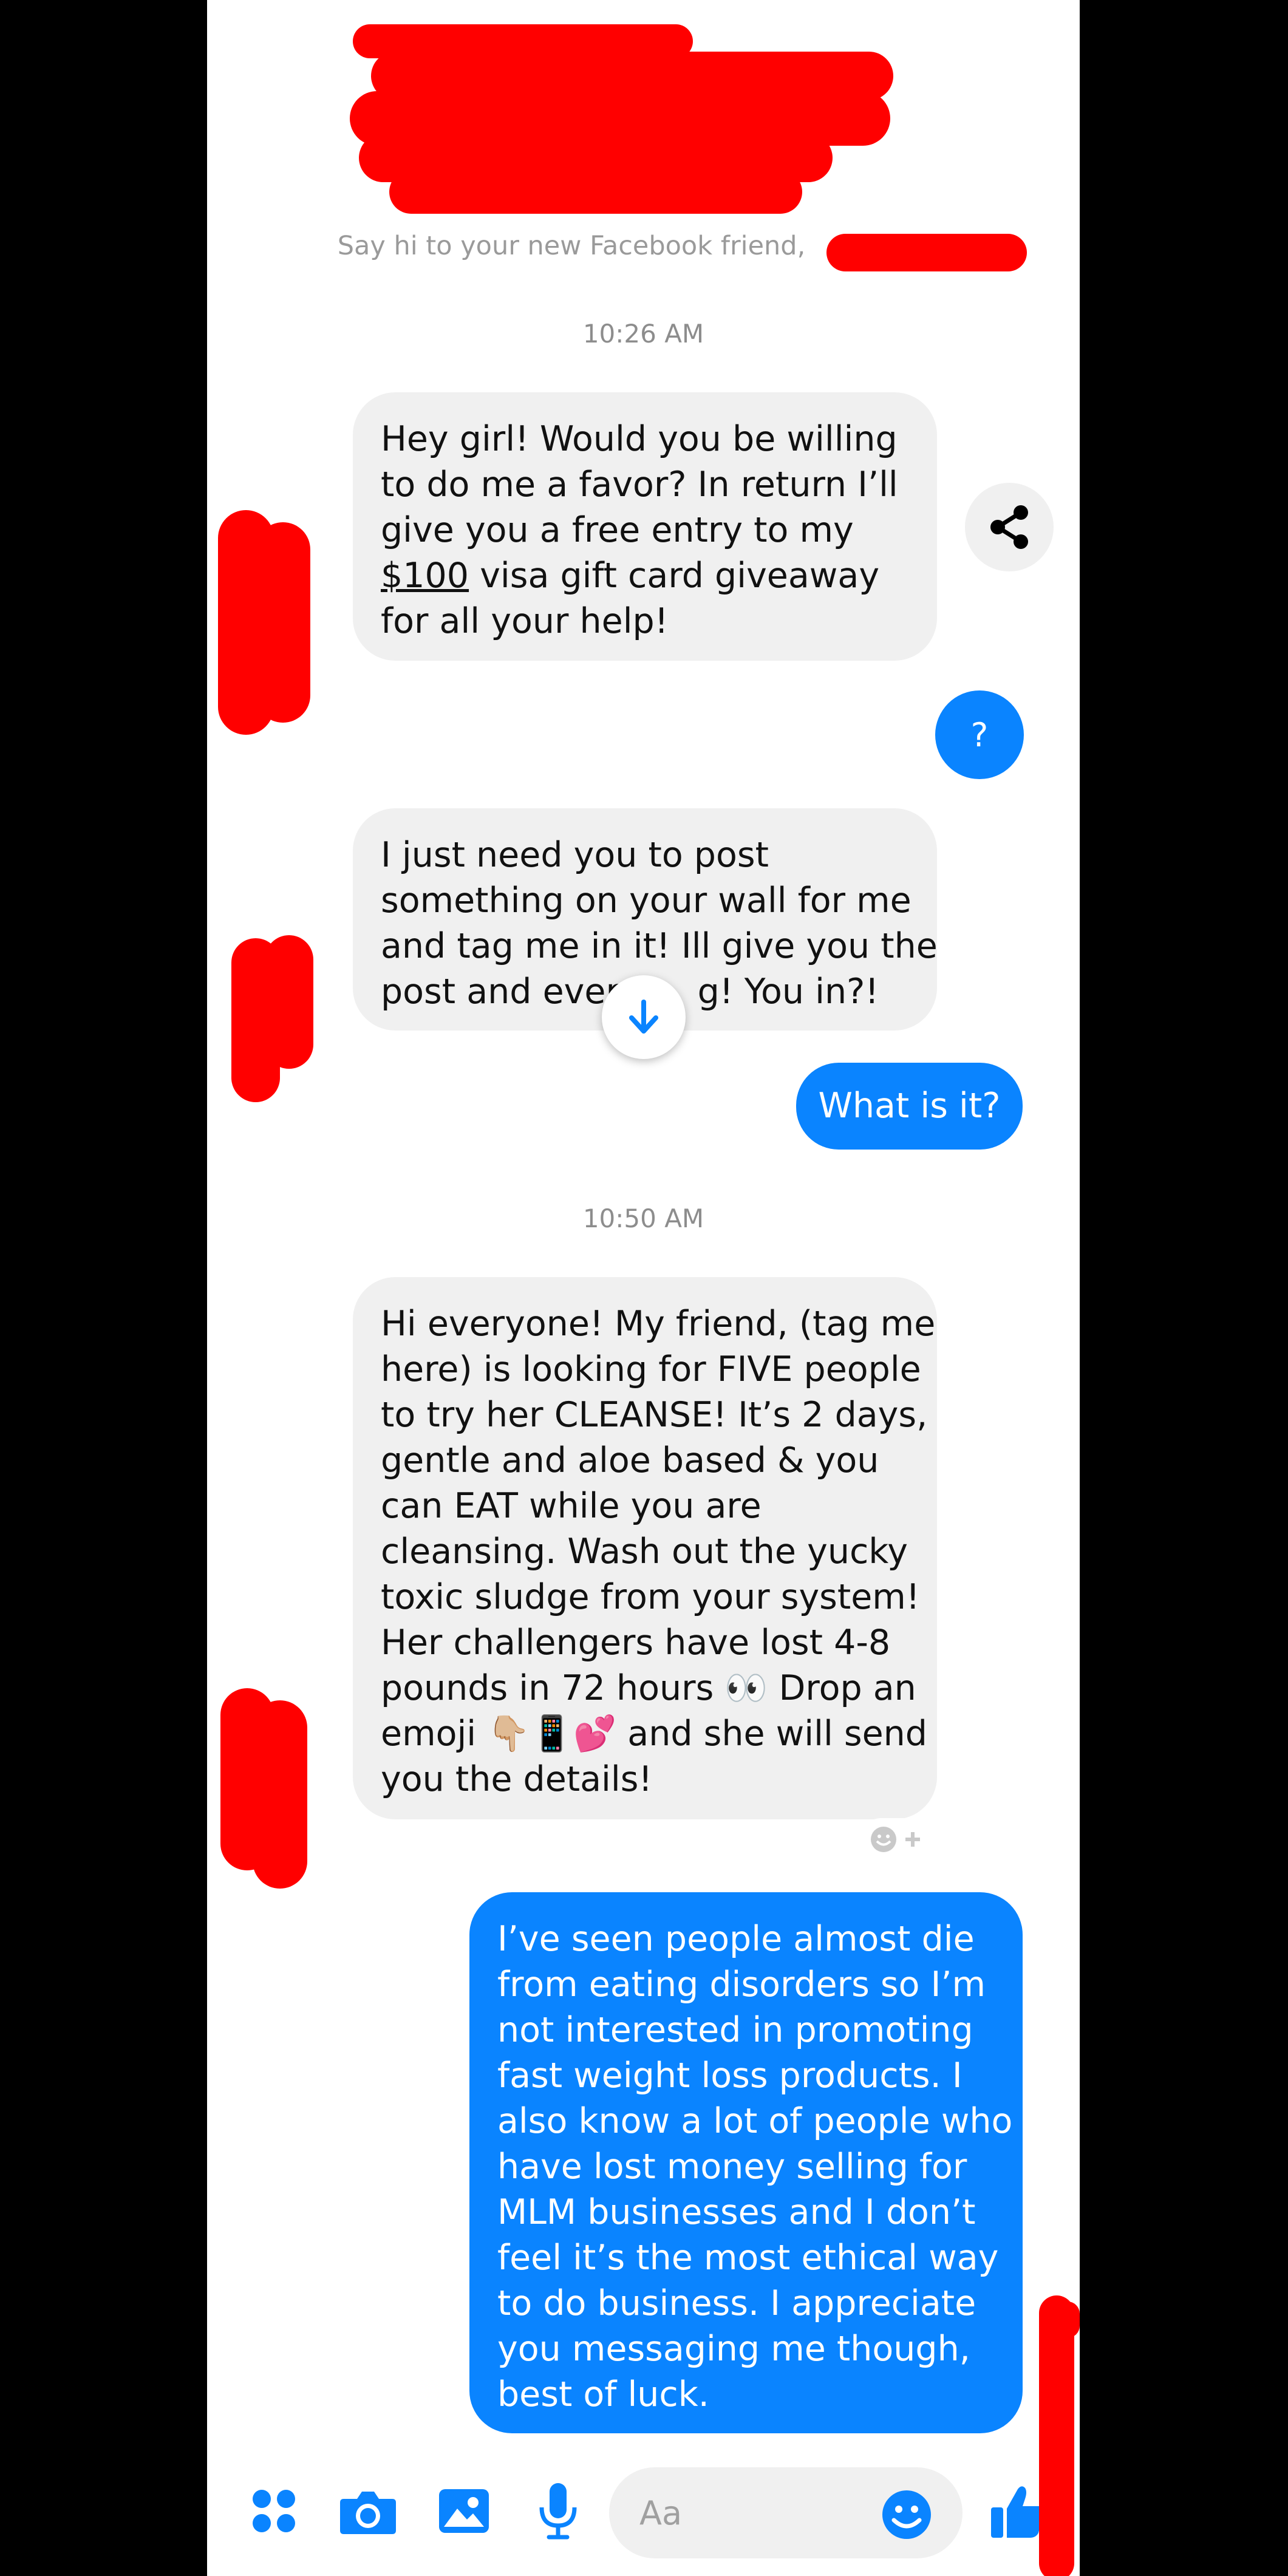 This screenshot has width=1288, height=2576. I want to click on message-line: to do me a favor? In return I’ll, so click(639, 485).